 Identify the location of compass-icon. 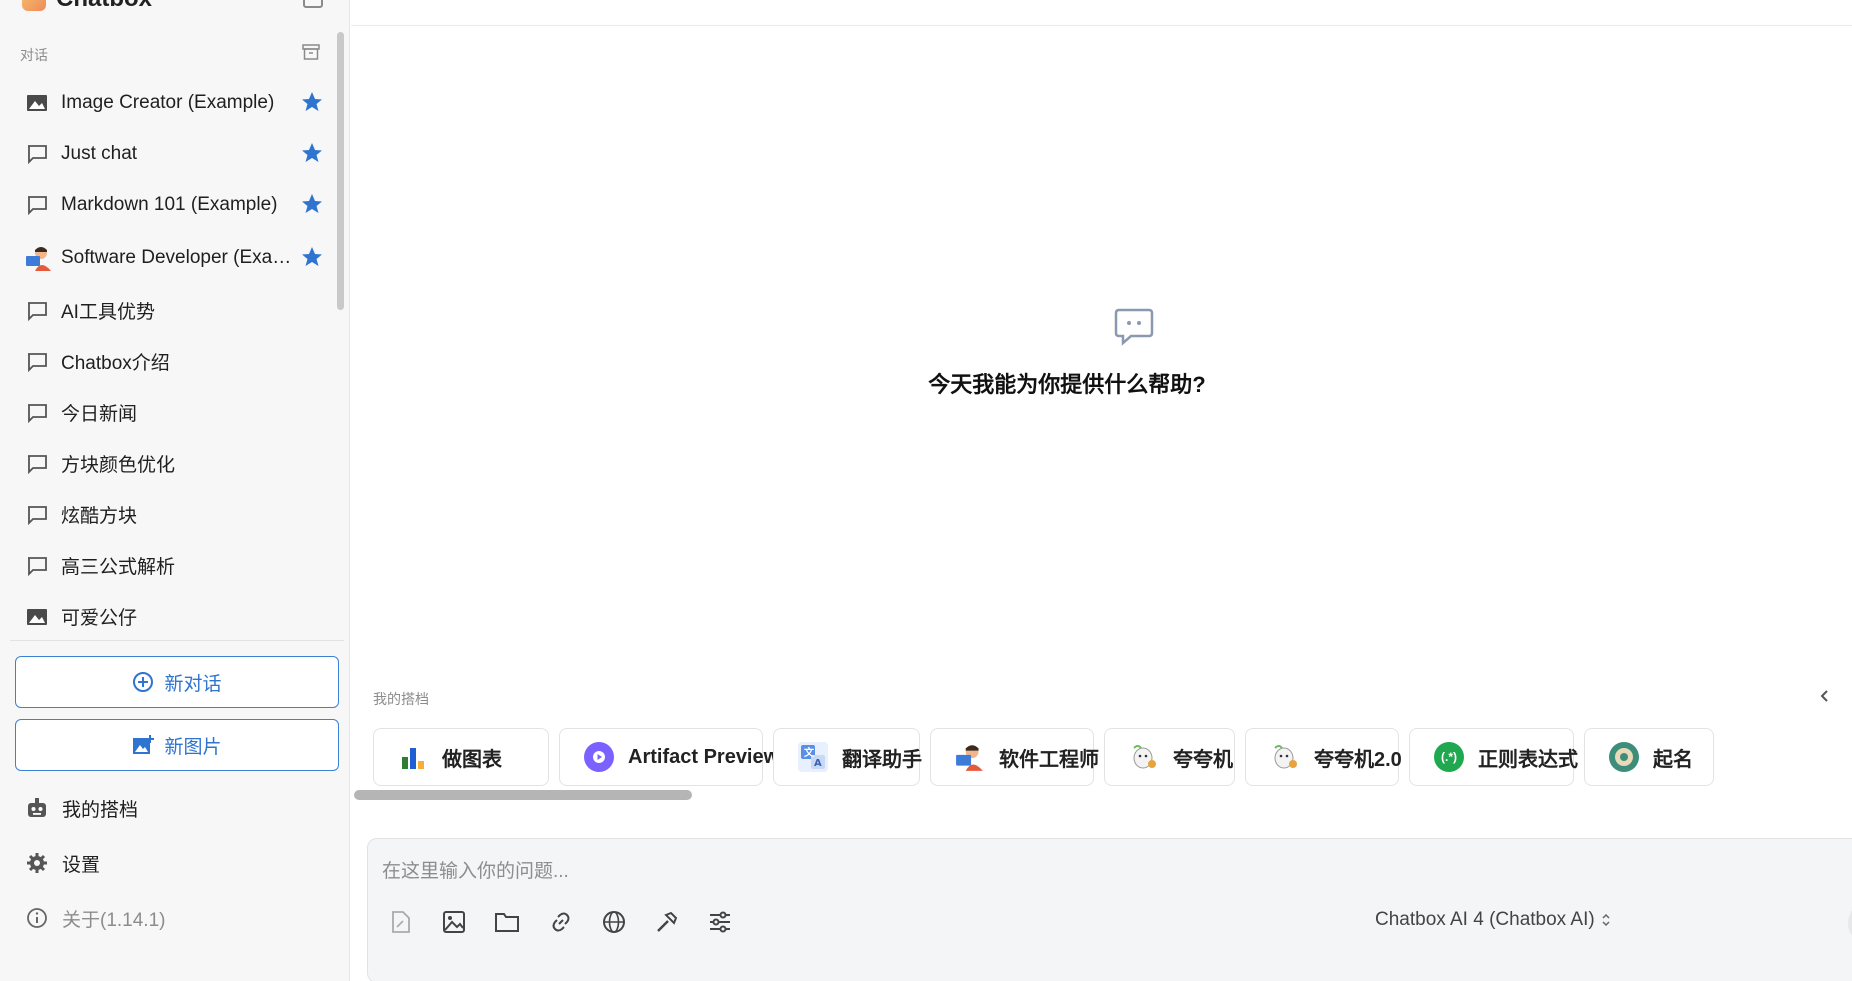
(1624, 757).